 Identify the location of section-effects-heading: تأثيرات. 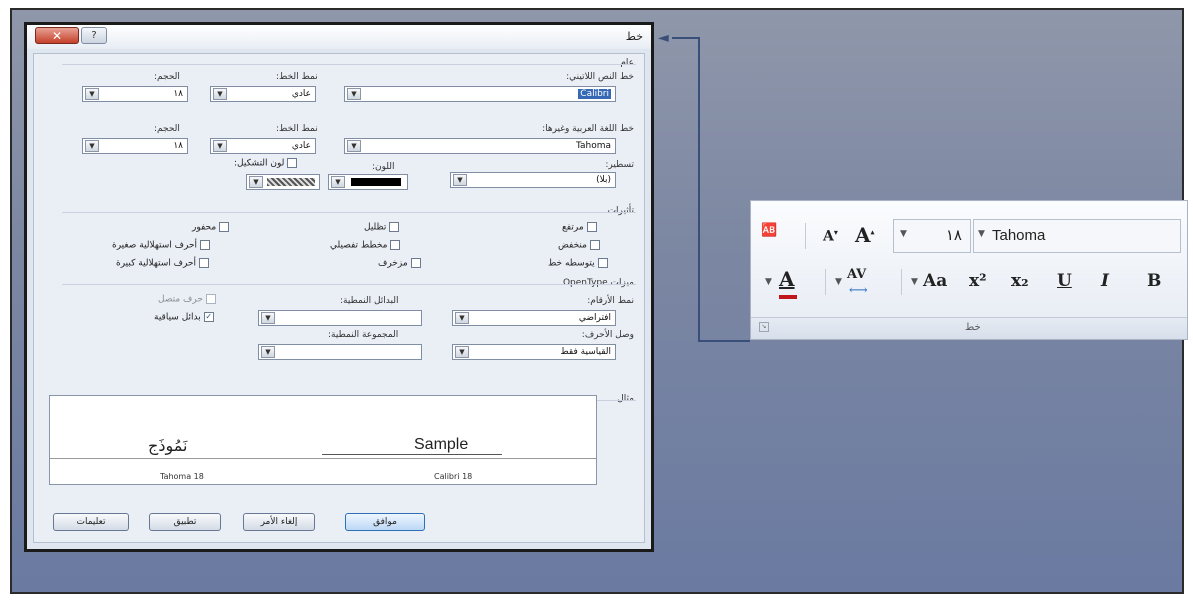
(620, 211).